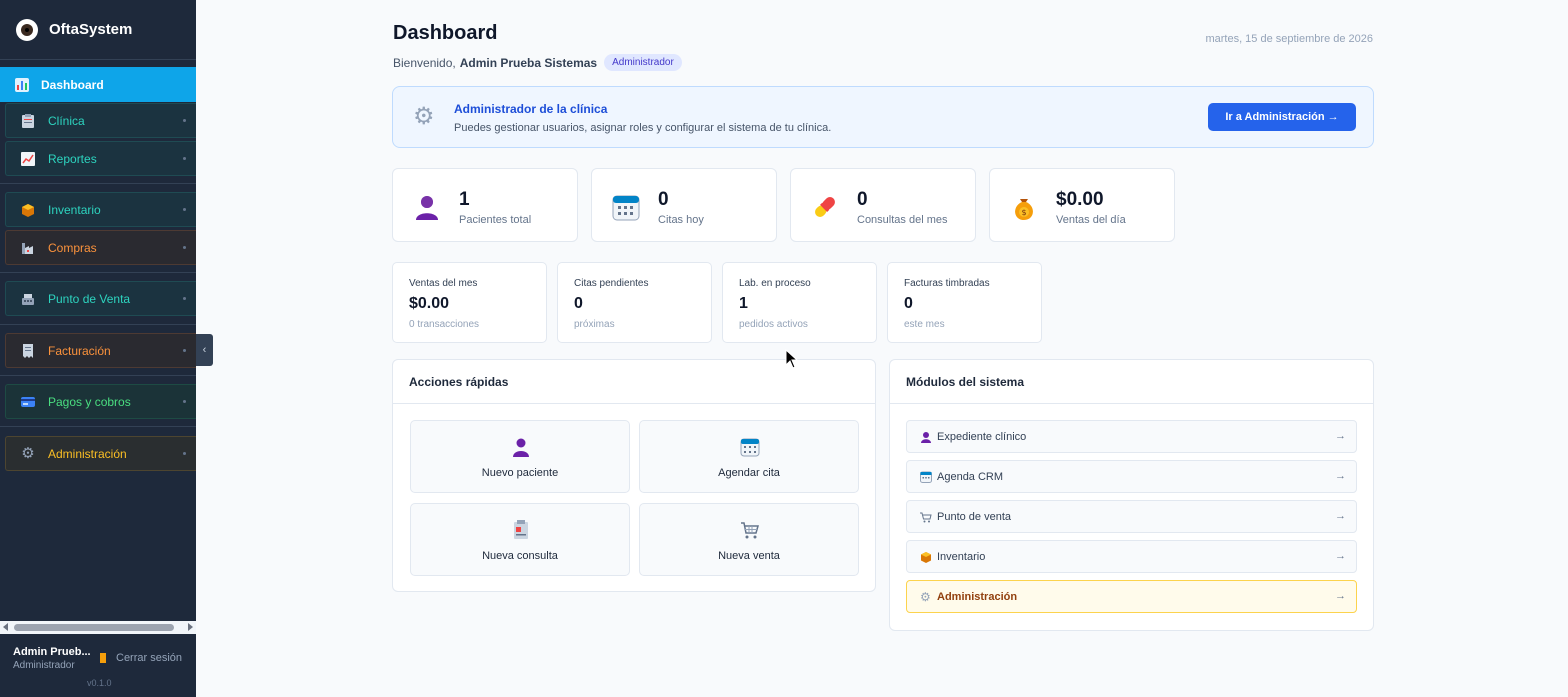 The height and width of the screenshot is (697, 1568). Describe the element at coordinates (5, 627) in the screenshot. I see `scroll-left-icon` at that location.